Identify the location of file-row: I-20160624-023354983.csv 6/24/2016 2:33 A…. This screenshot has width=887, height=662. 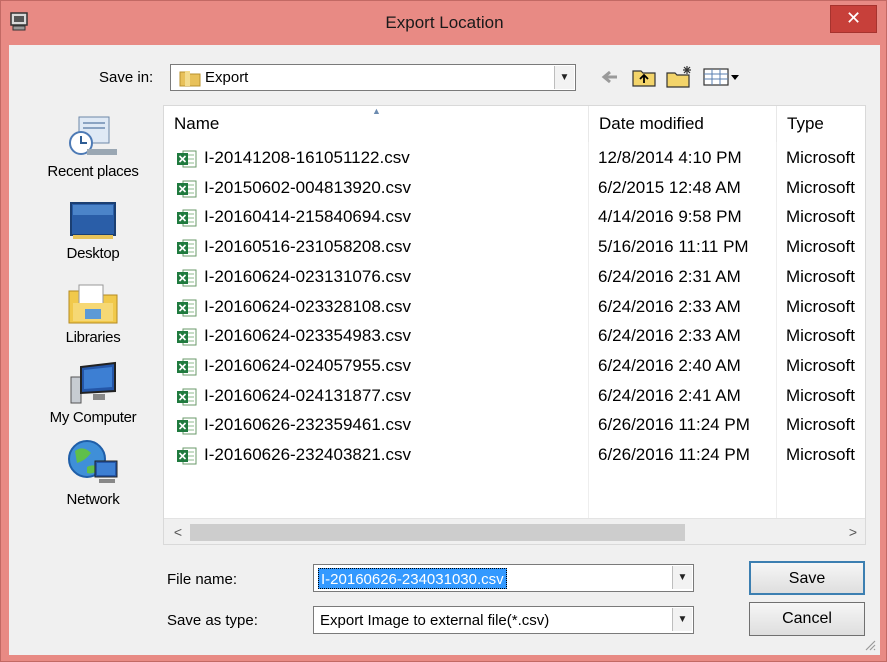
(514, 336).